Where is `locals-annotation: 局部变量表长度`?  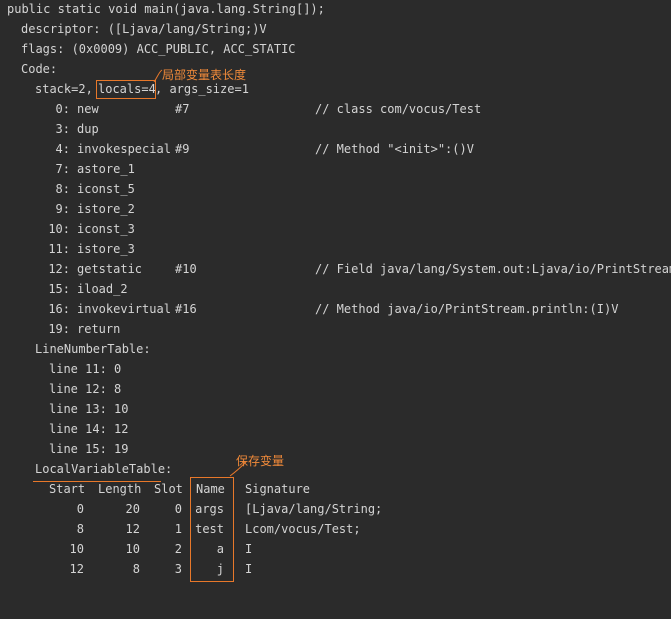 locals-annotation: 局部变量表长度 is located at coordinates (204, 75).